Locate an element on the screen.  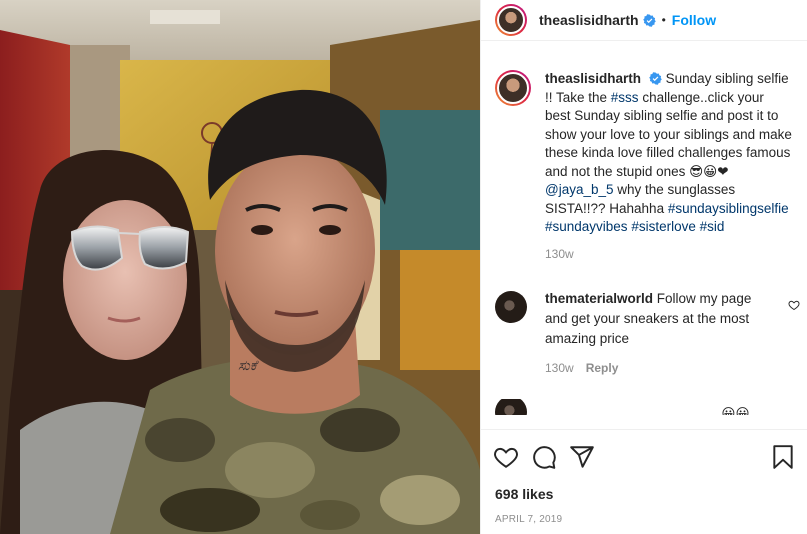
hashtag-sundaysiblingselfie: #sundaysiblingselfie is located at coordinates (728, 208).